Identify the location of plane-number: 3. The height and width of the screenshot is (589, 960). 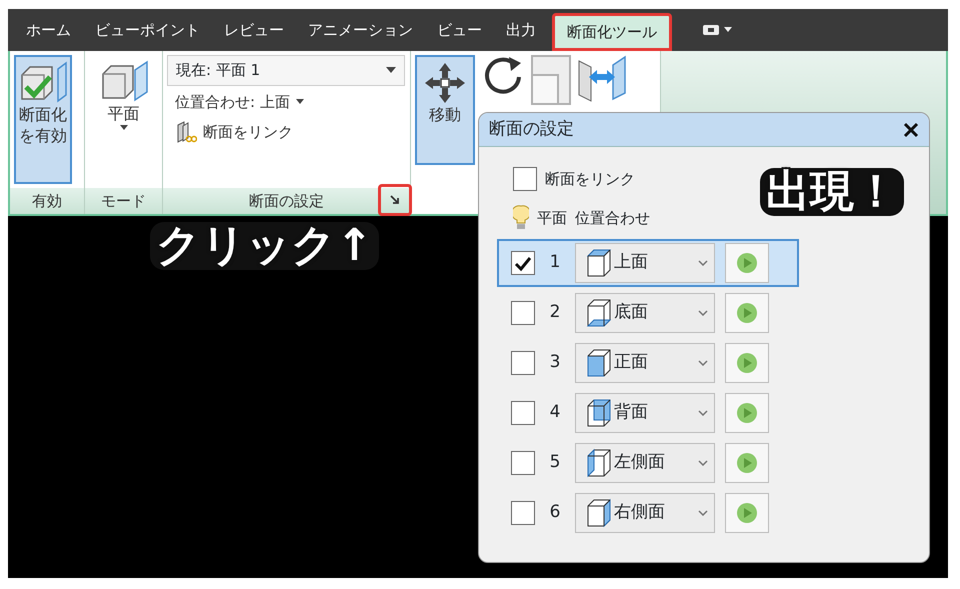
(555, 362).